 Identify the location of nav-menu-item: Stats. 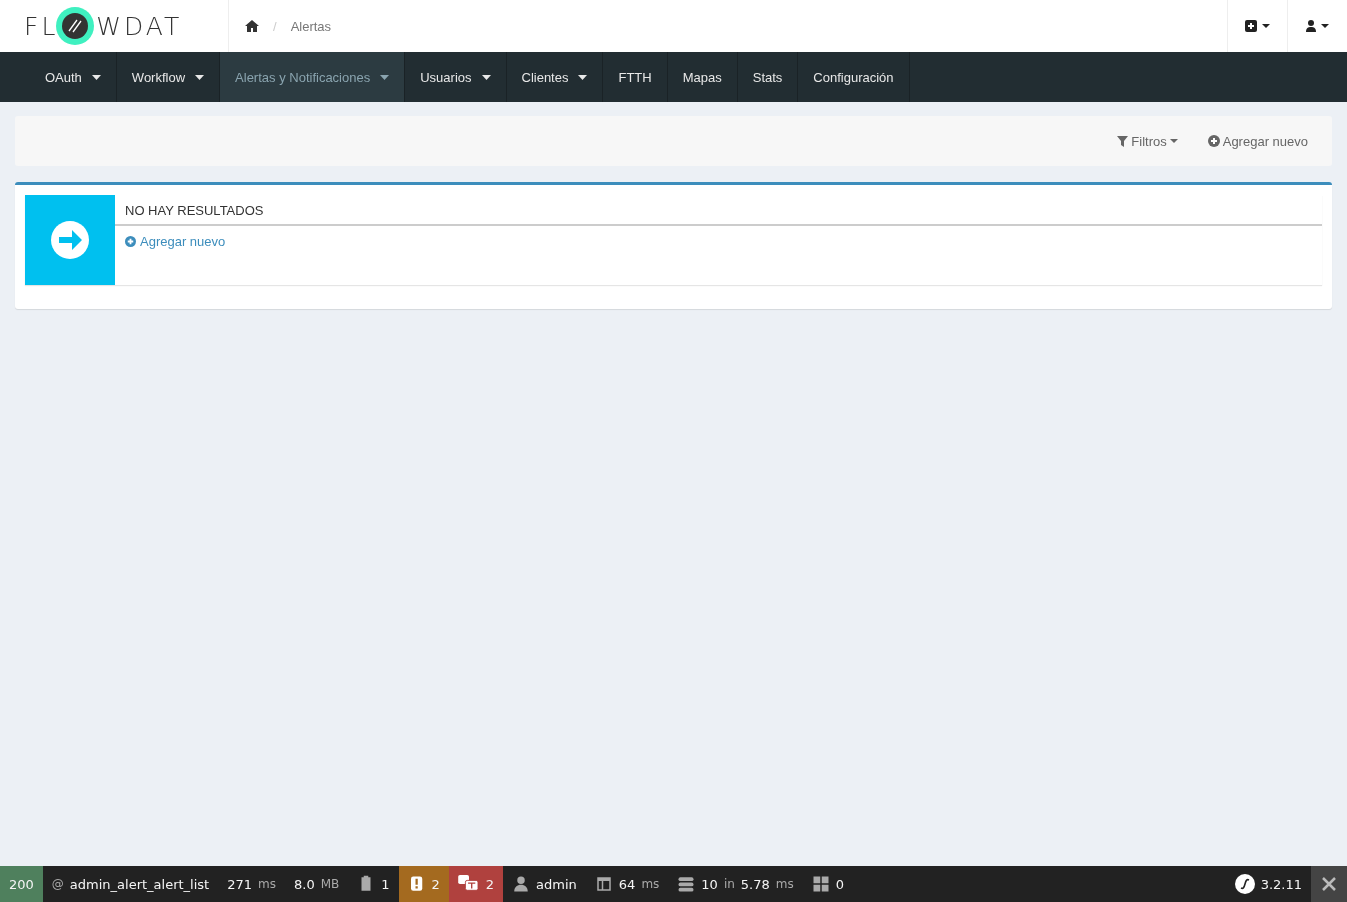
(768, 77).